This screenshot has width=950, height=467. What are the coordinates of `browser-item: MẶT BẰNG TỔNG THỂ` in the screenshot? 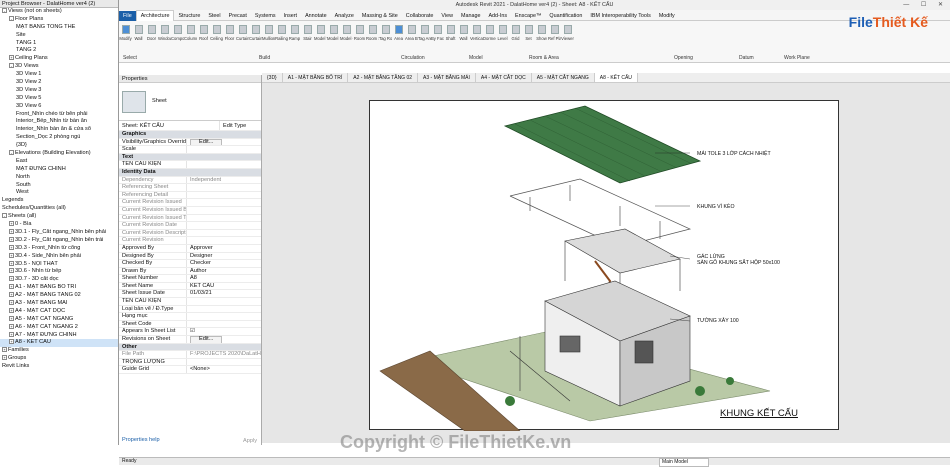 It's located at (59, 28).